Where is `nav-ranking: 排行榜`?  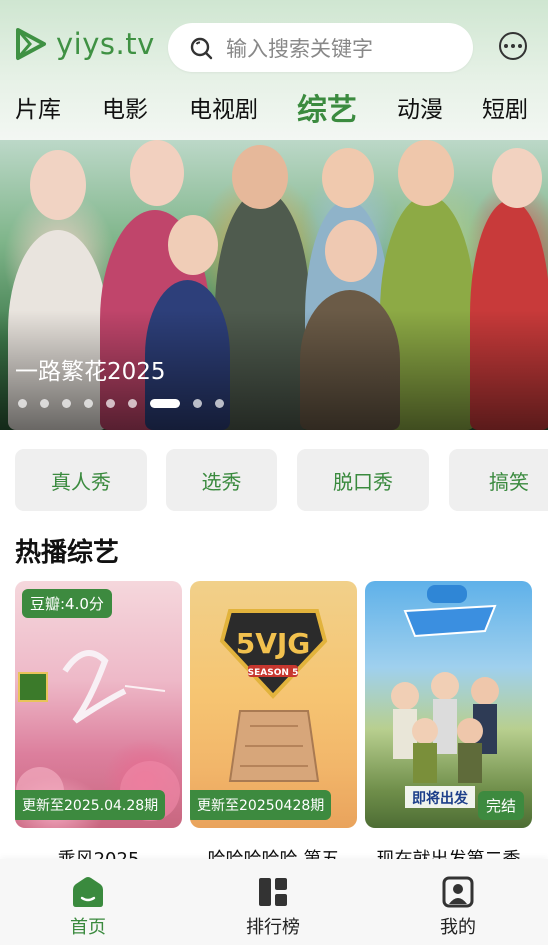 nav-ranking: 排行榜 is located at coordinates (273, 907).